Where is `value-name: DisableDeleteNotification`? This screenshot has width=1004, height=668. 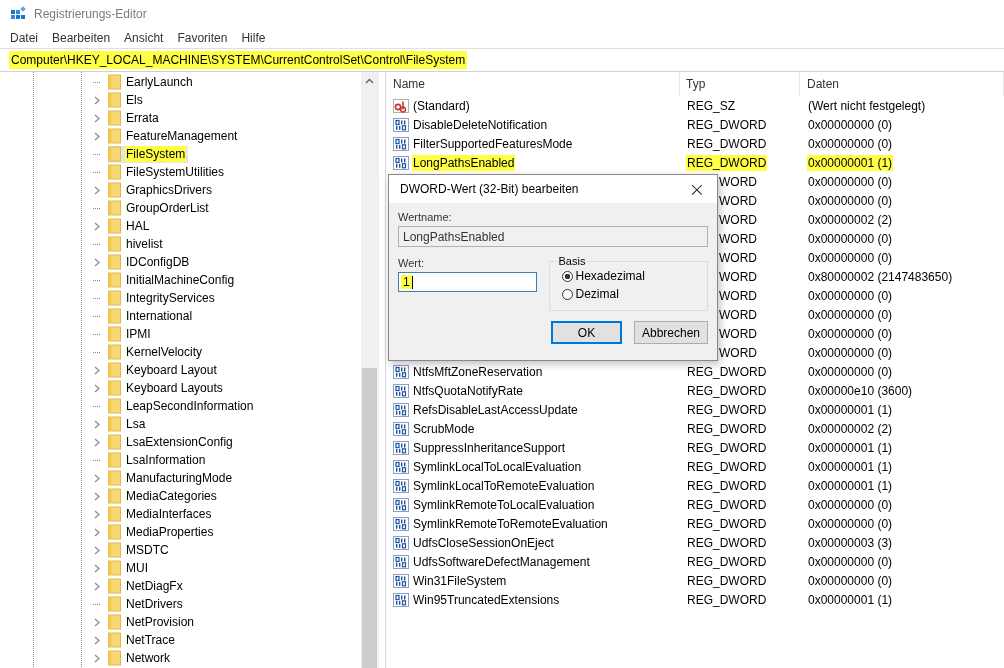
value-name: DisableDeleteNotification is located at coordinates (480, 124).